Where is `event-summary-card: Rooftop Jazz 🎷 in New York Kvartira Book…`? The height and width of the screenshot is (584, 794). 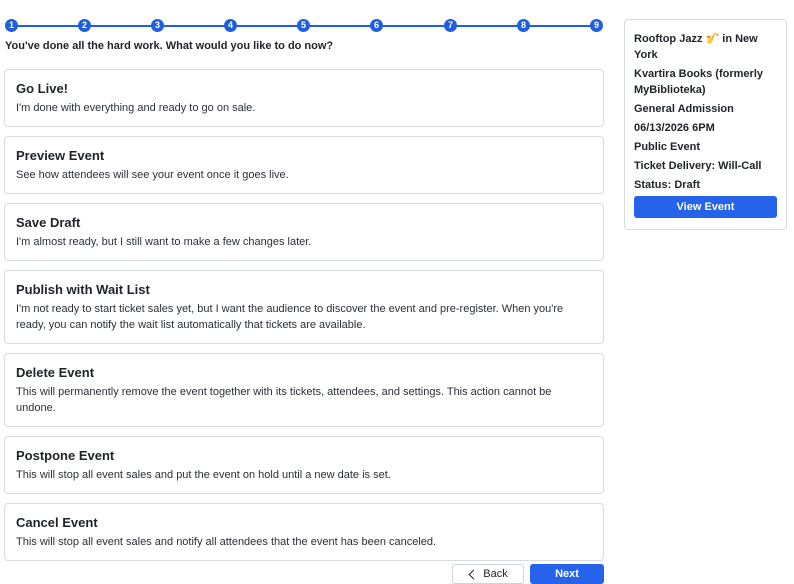 event-summary-card: Rooftop Jazz 🎷 in New York Kvartira Book… is located at coordinates (705, 124).